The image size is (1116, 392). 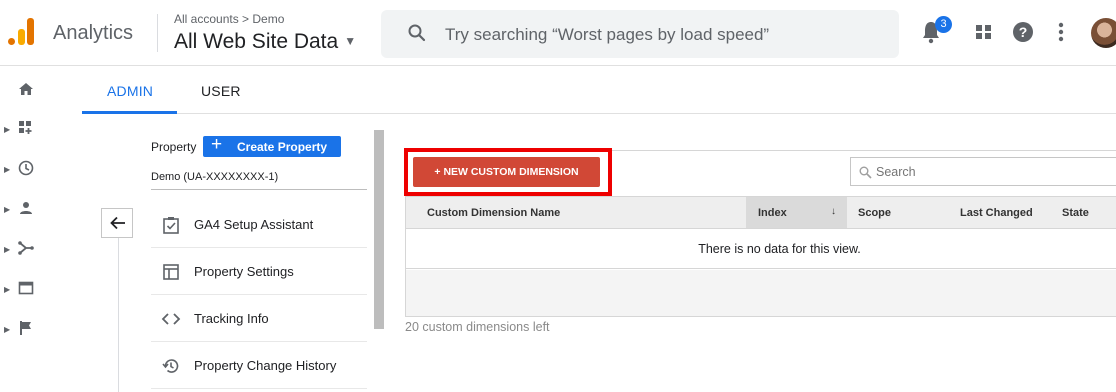 I want to click on tab-admin: ADMIN, so click(x=130, y=91).